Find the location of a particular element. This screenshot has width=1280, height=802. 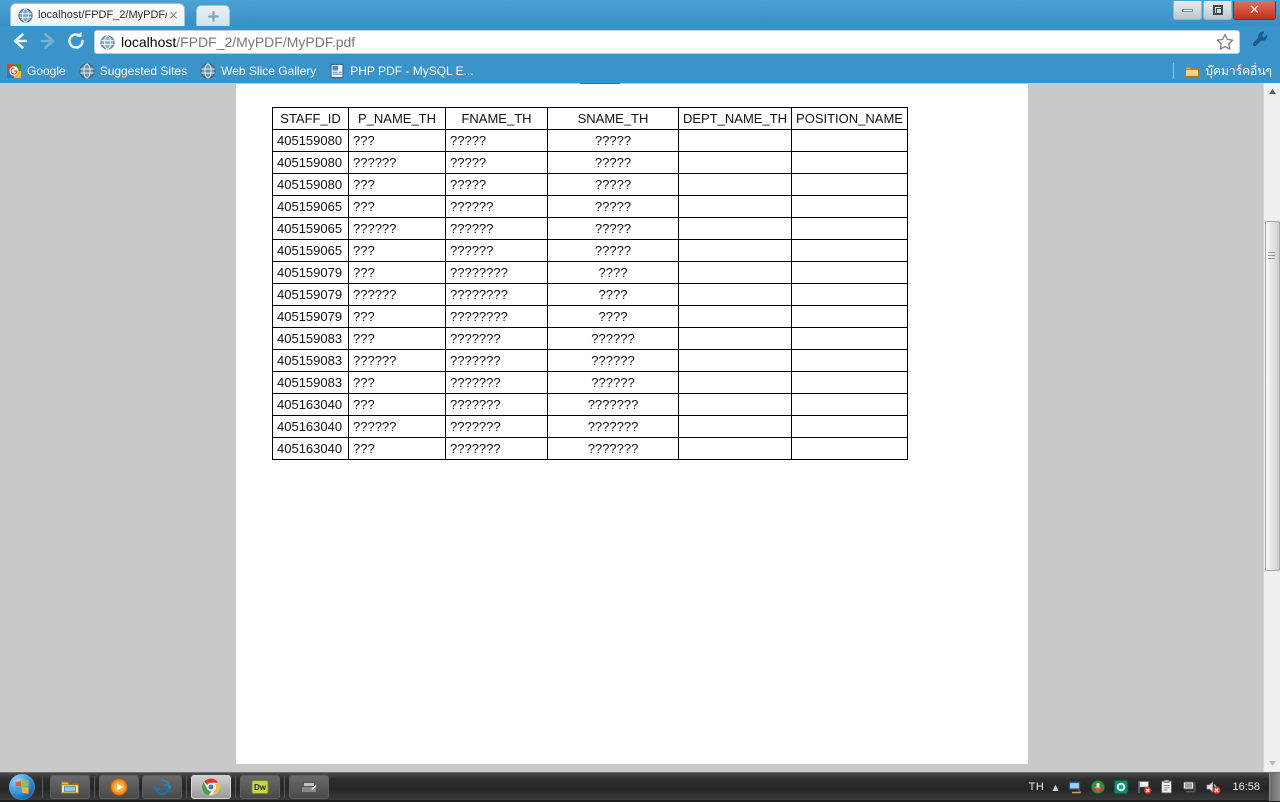

language-indicator: TH is located at coordinates (1037, 787).